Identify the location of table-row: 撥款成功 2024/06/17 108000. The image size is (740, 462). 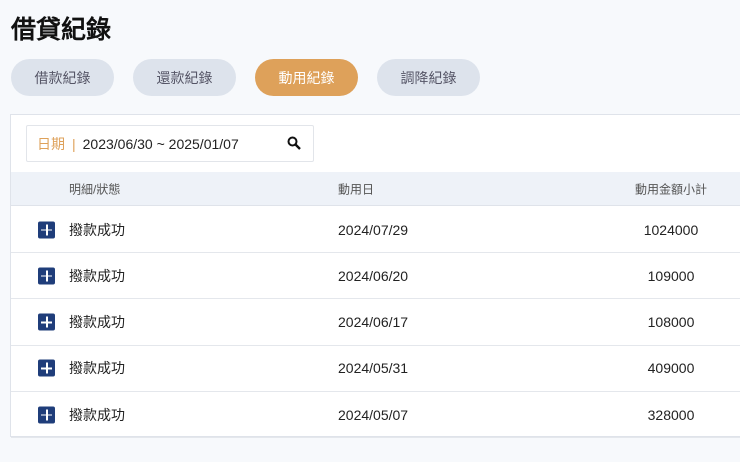
(375, 323).